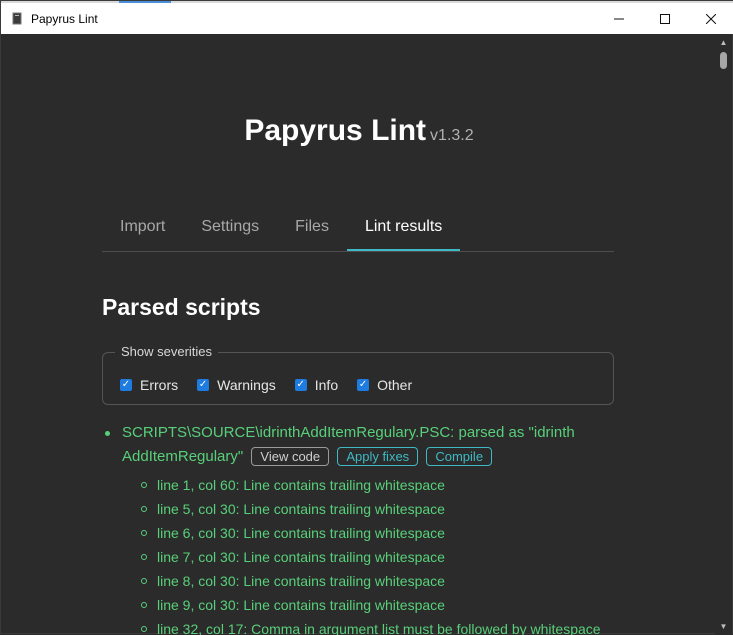 The width and height of the screenshot is (733, 635). What do you see at coordinates (367, 17) in the screenshot?
I see `title-bar: Papyrus Lint` at bounding box center [367, 17].